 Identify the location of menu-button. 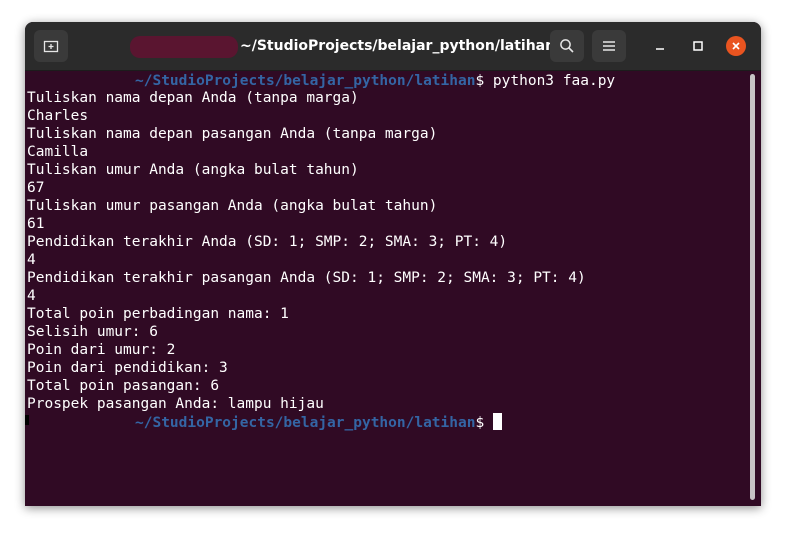
(609, 46).